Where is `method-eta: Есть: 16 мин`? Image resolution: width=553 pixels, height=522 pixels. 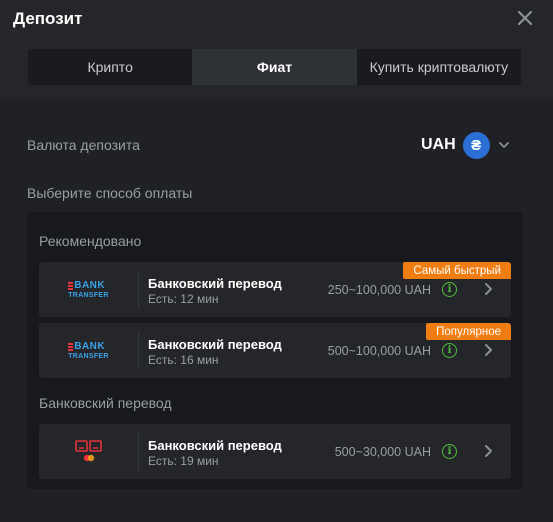 method-eta: Есть: 16 мин is located at coordinates (183, 360).